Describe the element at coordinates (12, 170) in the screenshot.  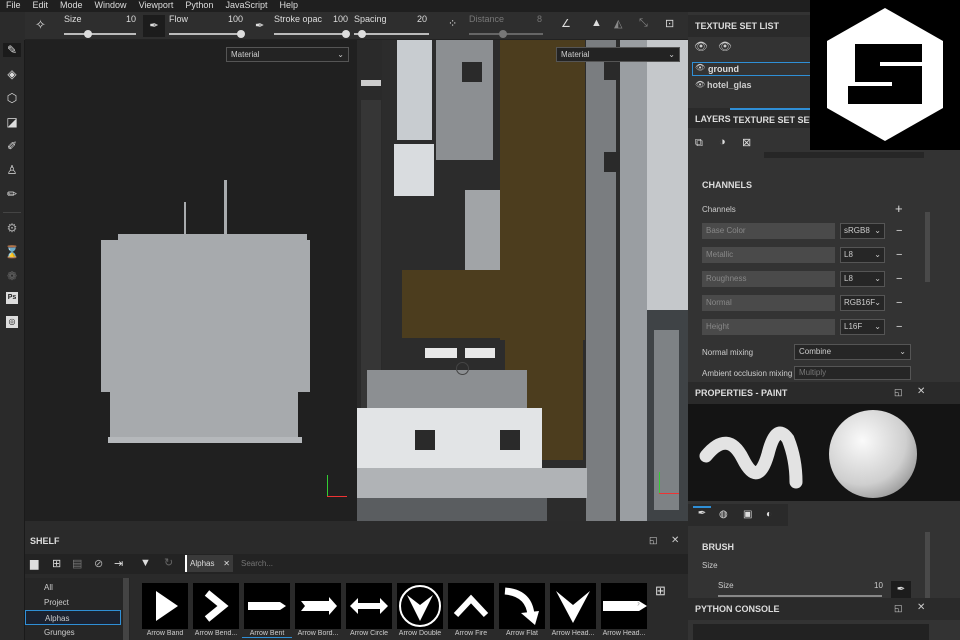
I see `clone-stamp-icon: ♙` at that location.